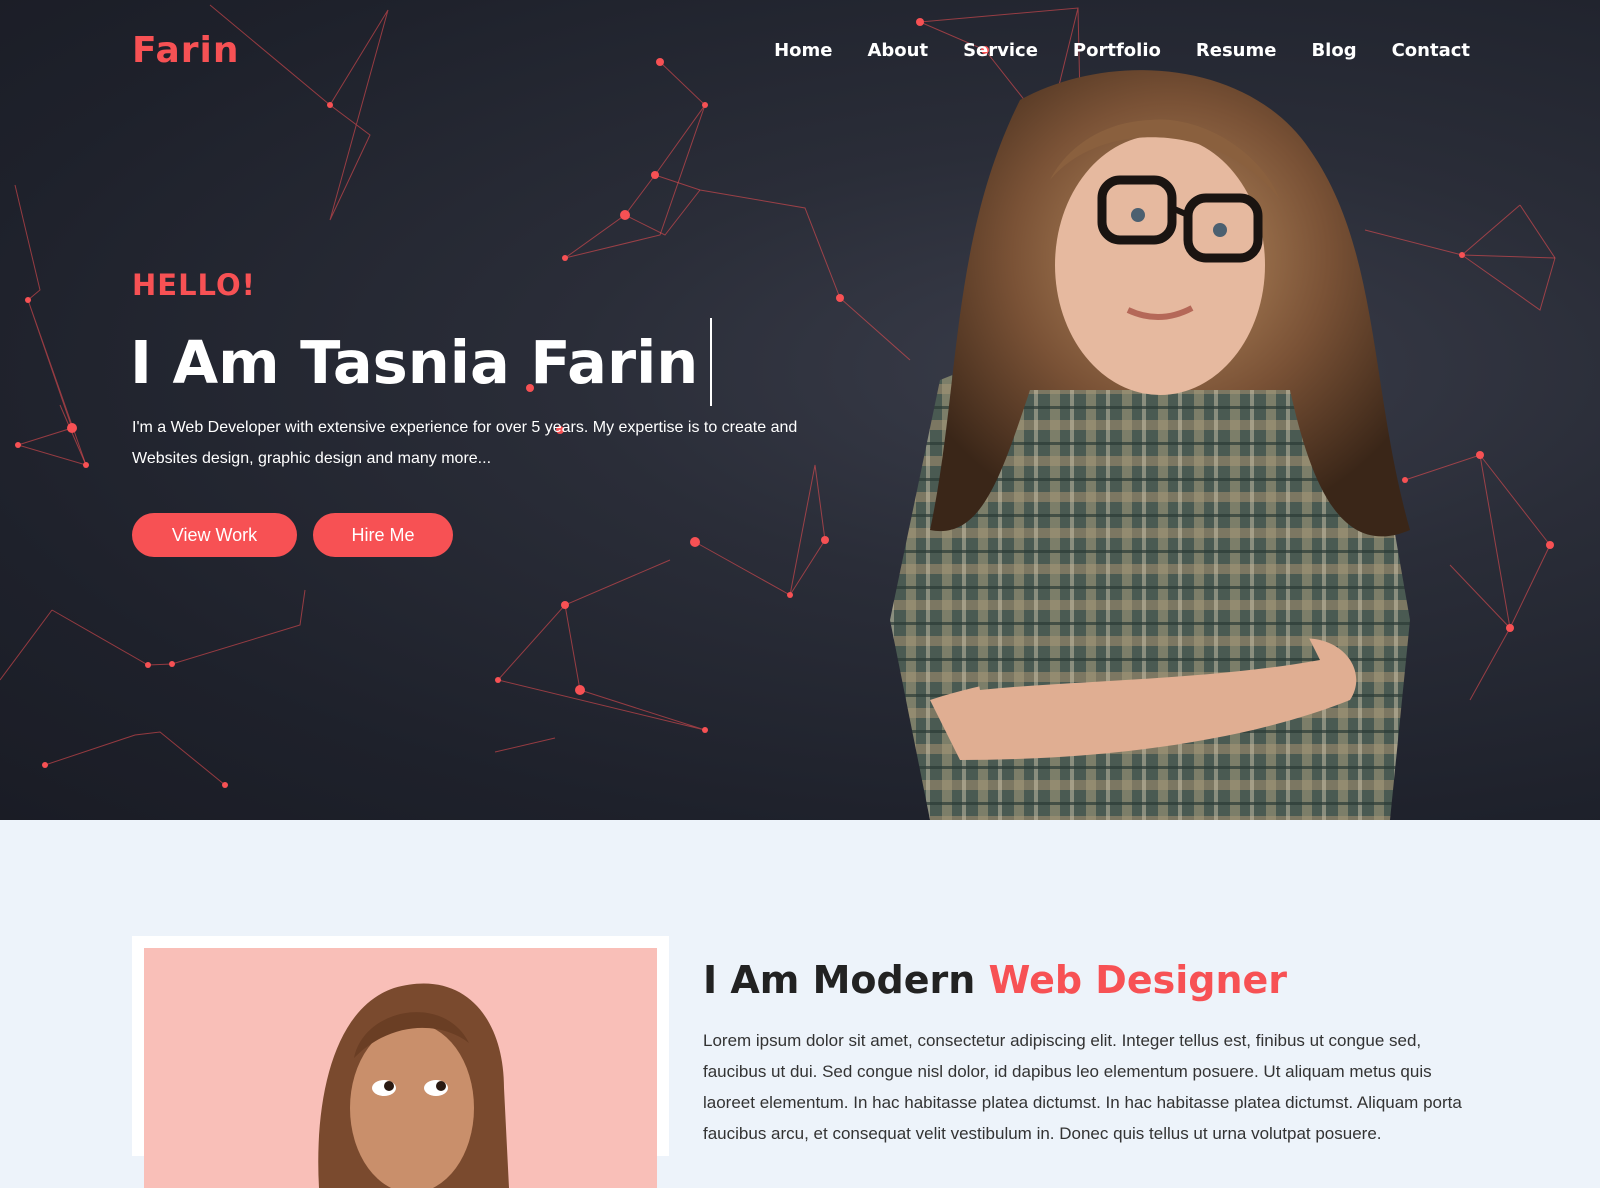 The width and height of the screenshot is (1600, 1188). What do you see at coordinates (383, 535) in the screenshot?
I see `hire-me-button: Hire Me` at bounding box center [383, 535].